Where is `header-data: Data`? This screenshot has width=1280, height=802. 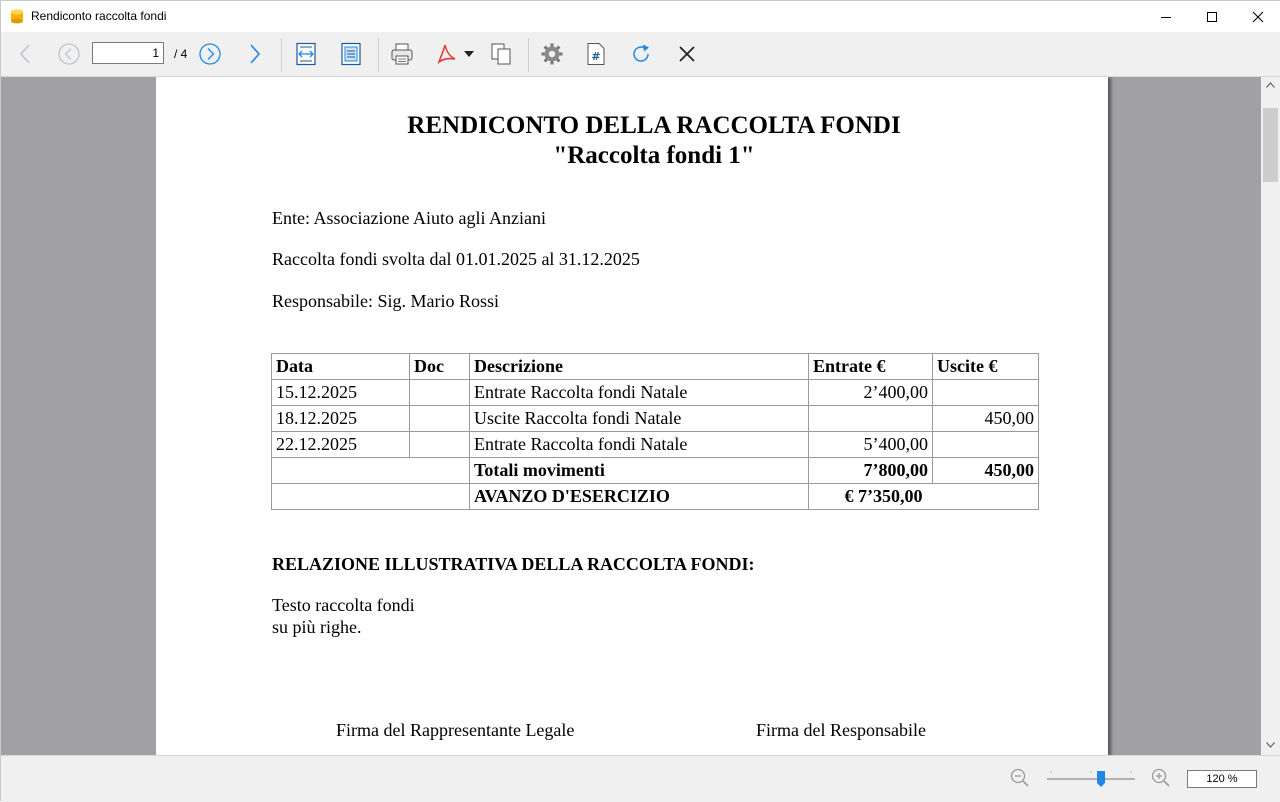
header-data: Data is located at coordinates (340, 366).